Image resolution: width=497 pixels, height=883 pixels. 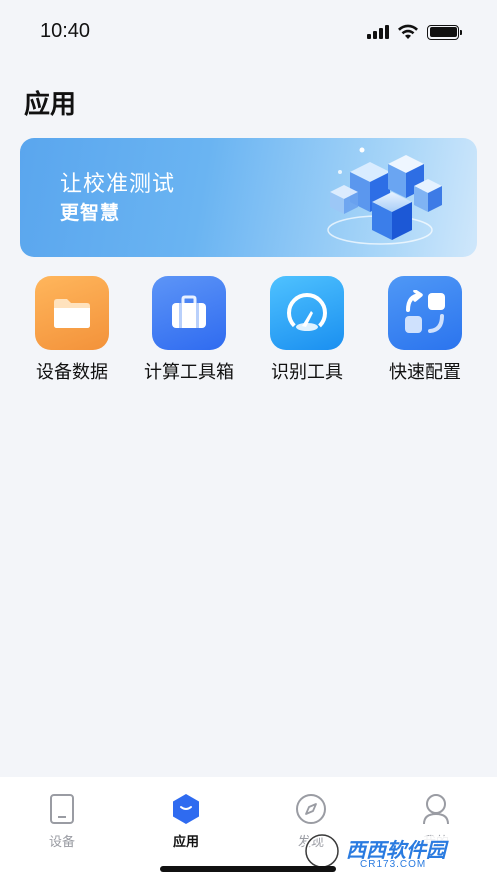 I want to click on app-recognition-tool: 识别工具, so click(x=307, y=331).